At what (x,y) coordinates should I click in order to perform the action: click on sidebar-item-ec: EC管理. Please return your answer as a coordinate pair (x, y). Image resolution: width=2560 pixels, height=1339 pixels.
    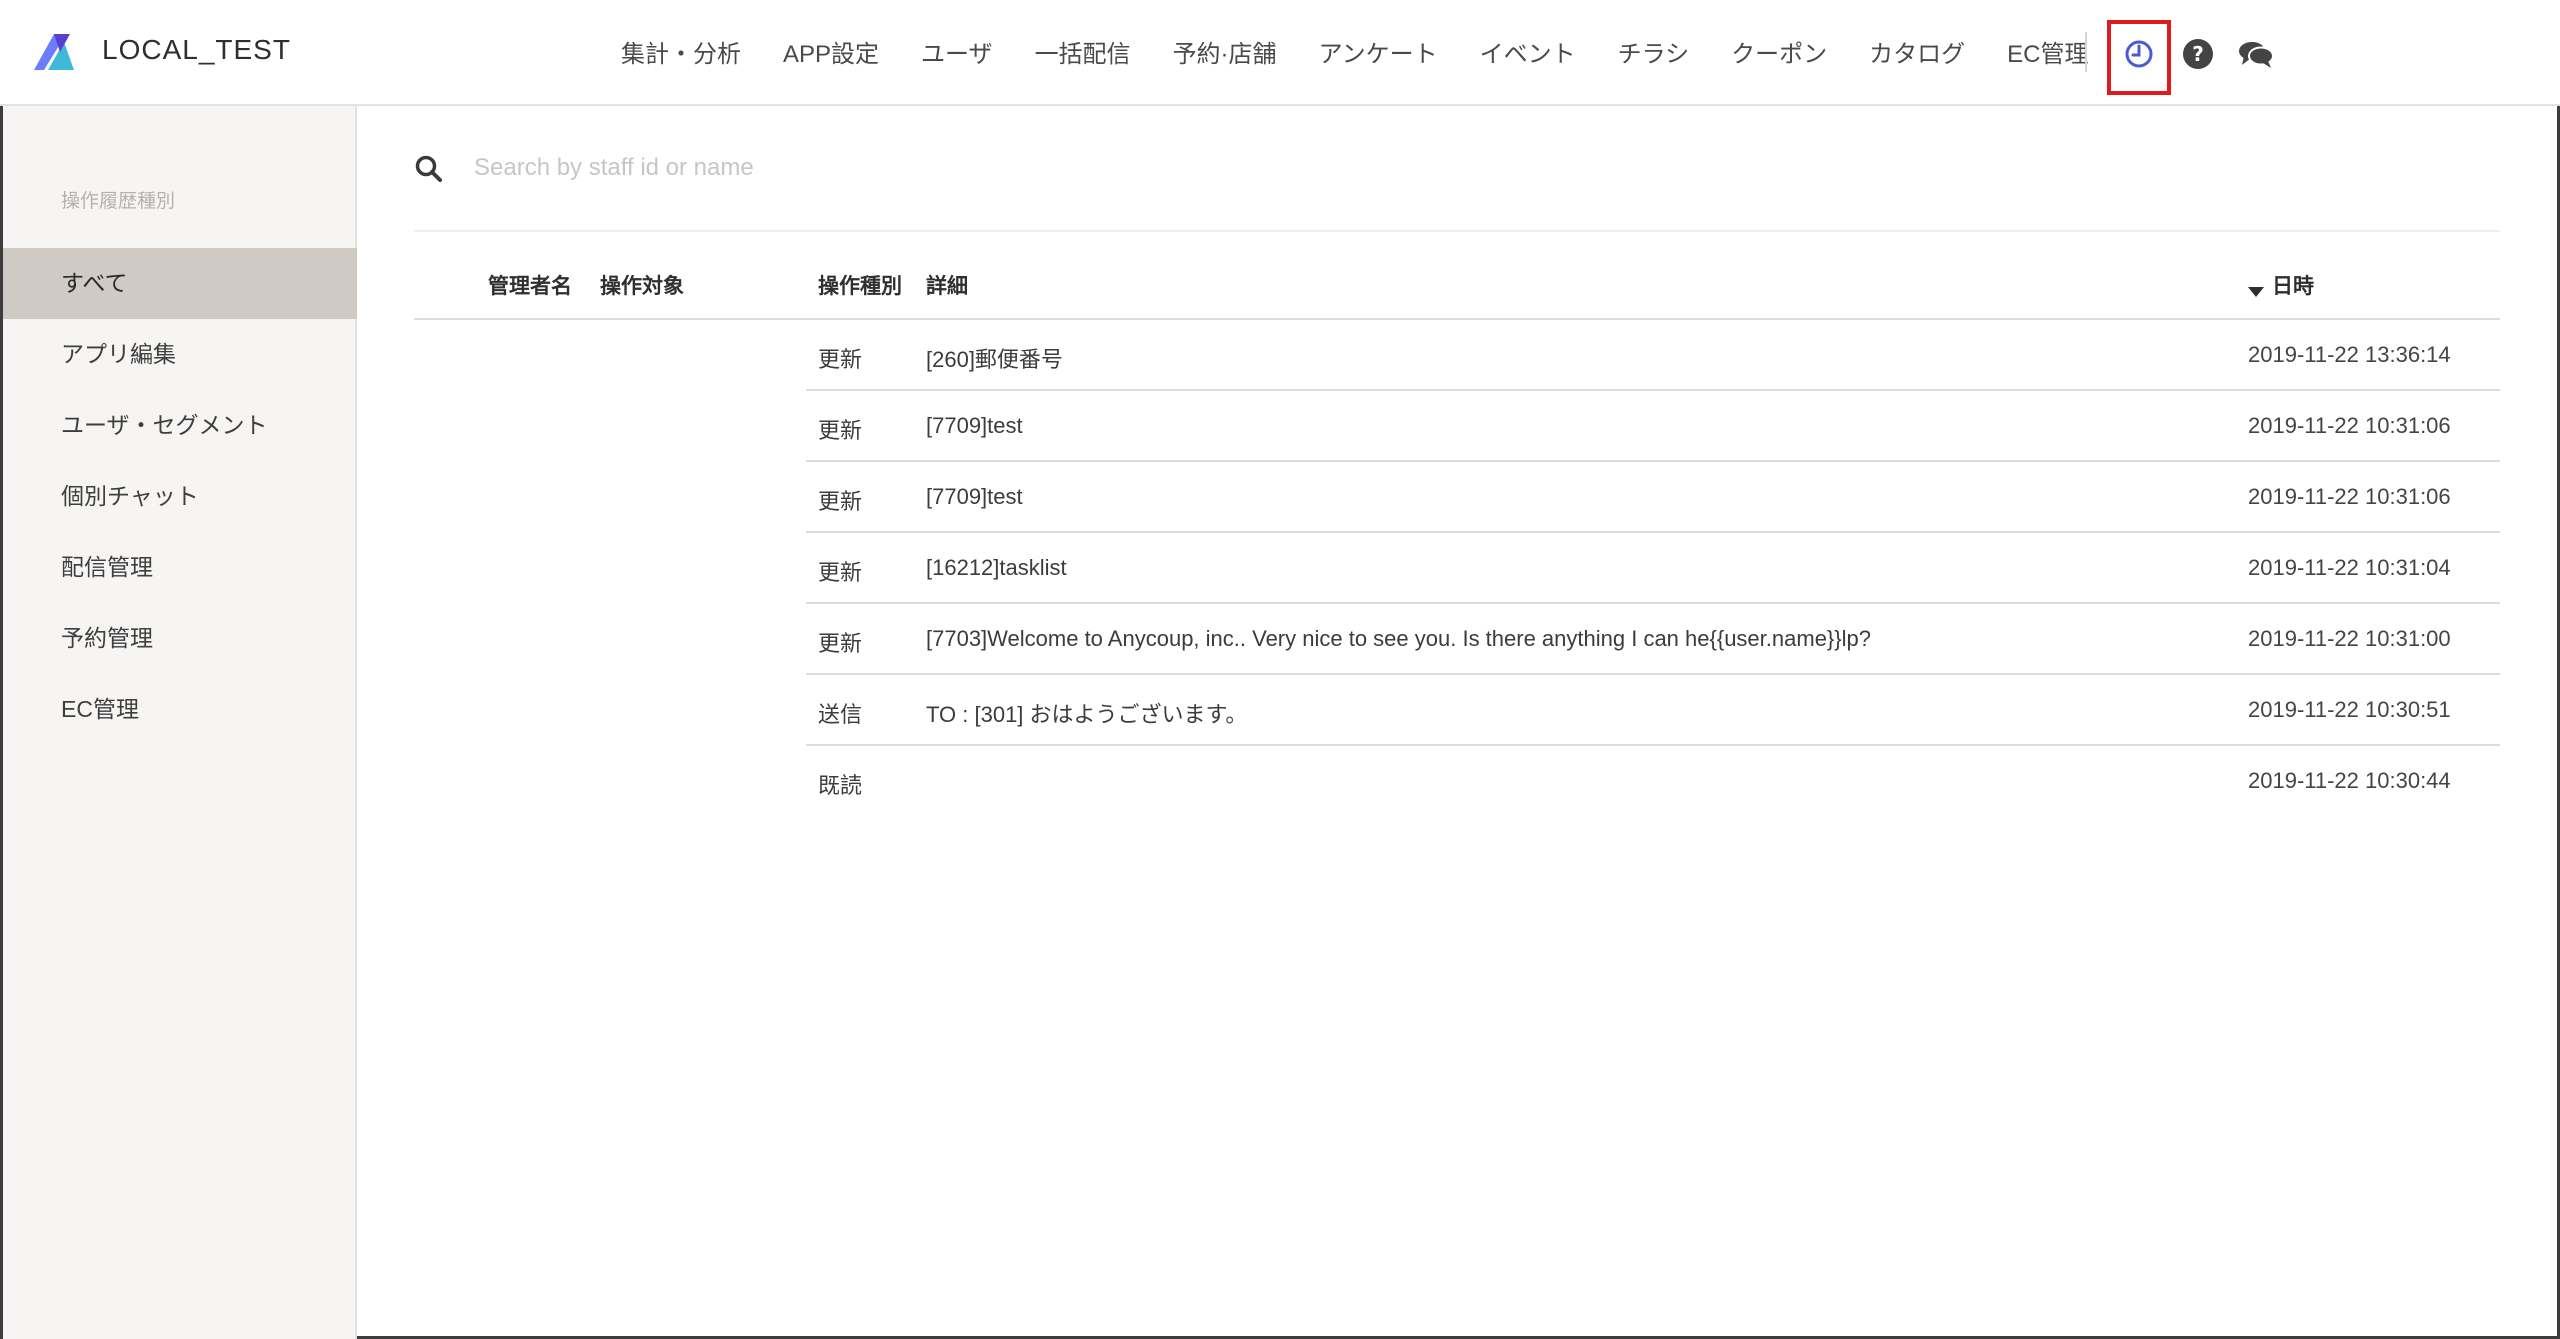
    Looking at the image, I should click on (180, 709).